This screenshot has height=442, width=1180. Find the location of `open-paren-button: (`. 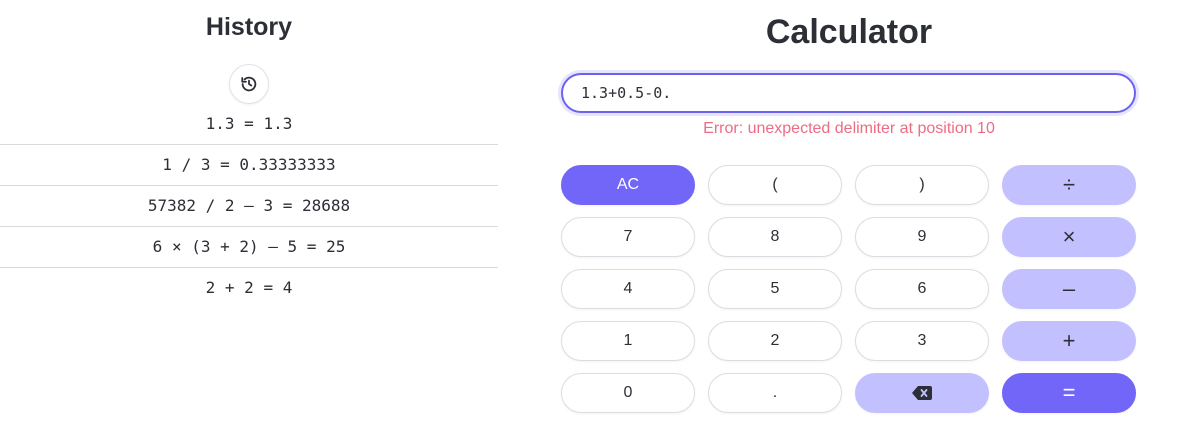

open-paren-button: ( is located at coordinates (775, 185).